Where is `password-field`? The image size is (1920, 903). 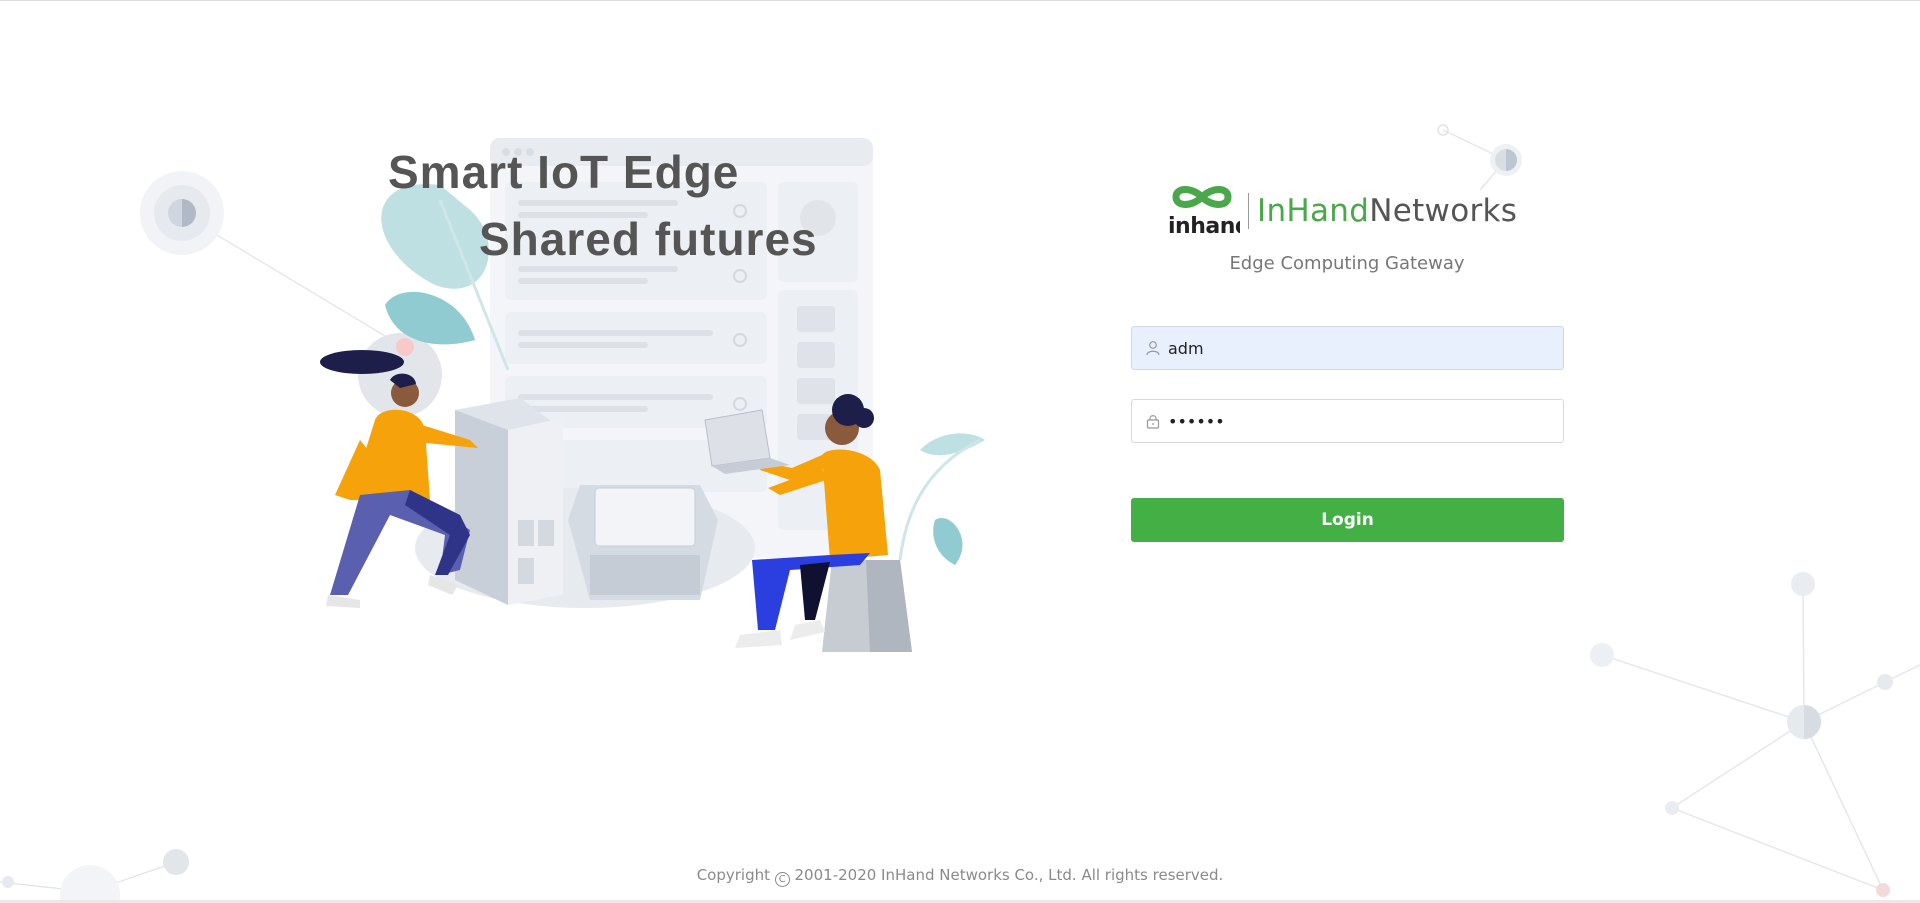
password-field is located at coordinates (1347, 421).